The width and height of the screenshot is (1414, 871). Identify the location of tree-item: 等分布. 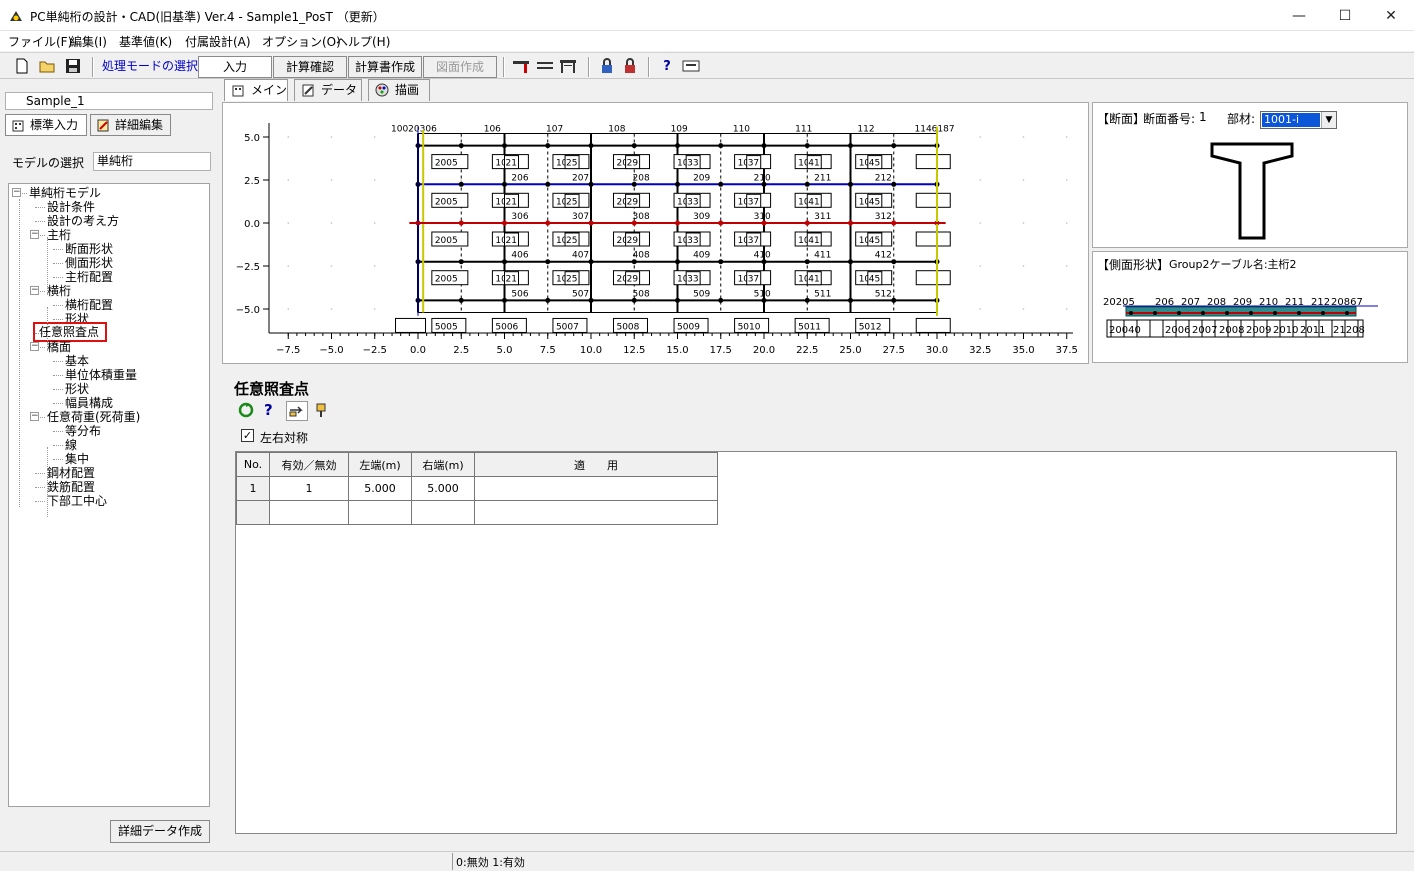
(83, 431).